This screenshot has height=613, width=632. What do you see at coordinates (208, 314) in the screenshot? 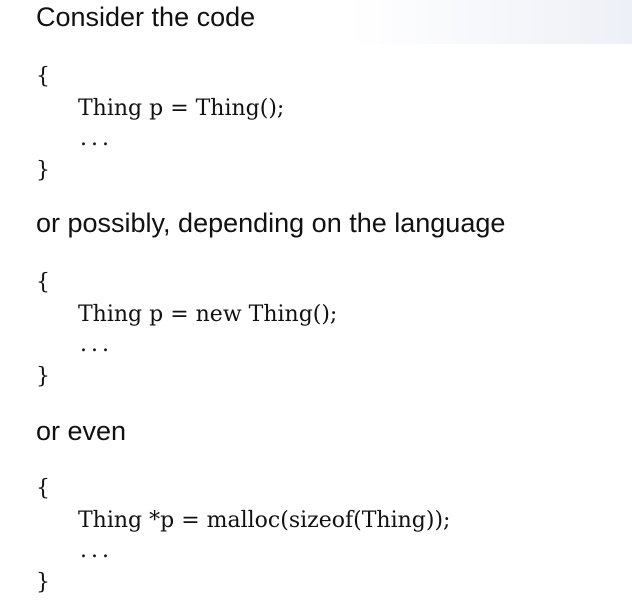
I see `code-line: Thing p = new Thing();` at bounding box center [208, 314].